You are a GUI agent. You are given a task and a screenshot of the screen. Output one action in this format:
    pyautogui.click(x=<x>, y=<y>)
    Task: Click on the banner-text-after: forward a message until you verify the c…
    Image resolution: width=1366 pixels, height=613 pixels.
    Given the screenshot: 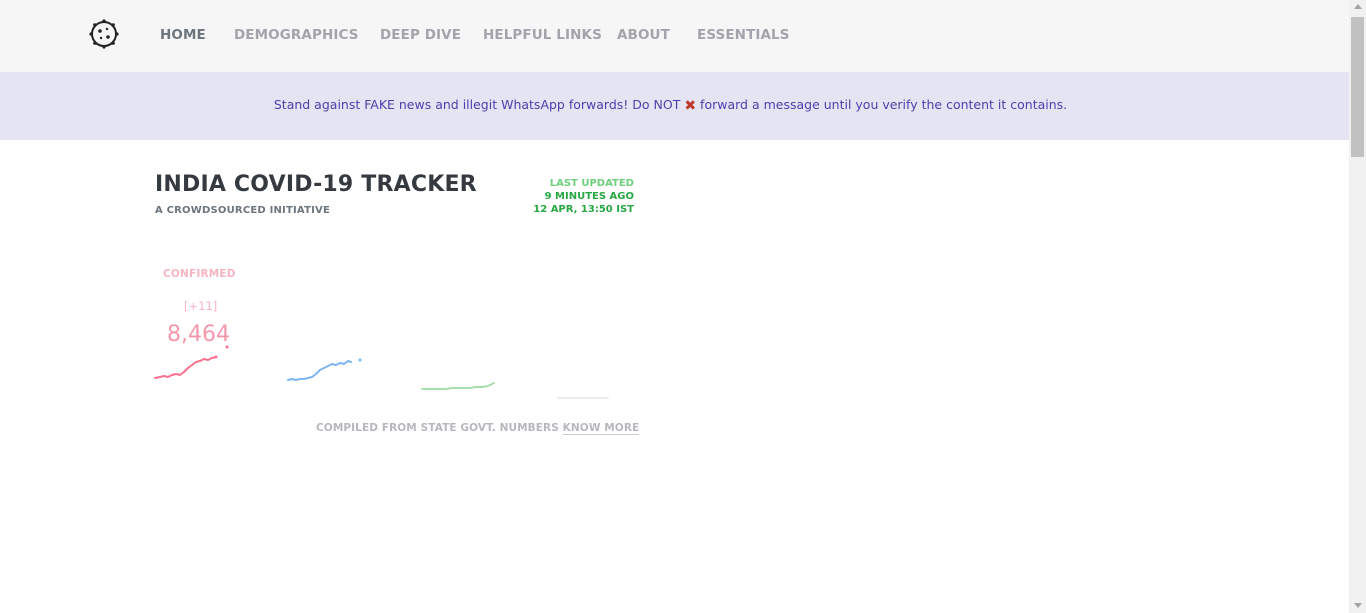 What is the action you would take?
    pyautogui.click(x=884, y=104)
    